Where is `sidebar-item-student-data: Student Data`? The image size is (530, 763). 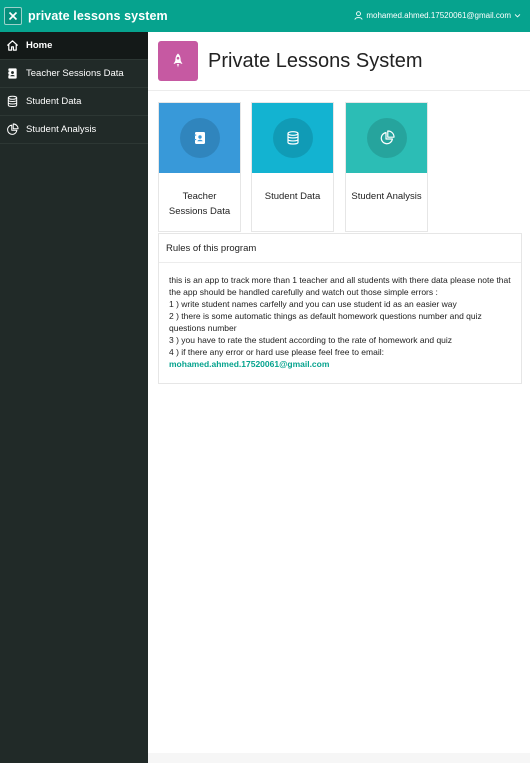
sidebar-item-student-data: Student Data is located at coordinates (74, 102).